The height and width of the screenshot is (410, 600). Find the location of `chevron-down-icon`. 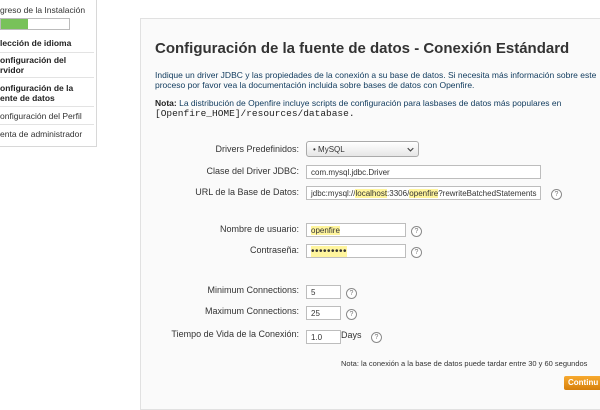

chevron-down-icon is located at coordinates (410, 149).